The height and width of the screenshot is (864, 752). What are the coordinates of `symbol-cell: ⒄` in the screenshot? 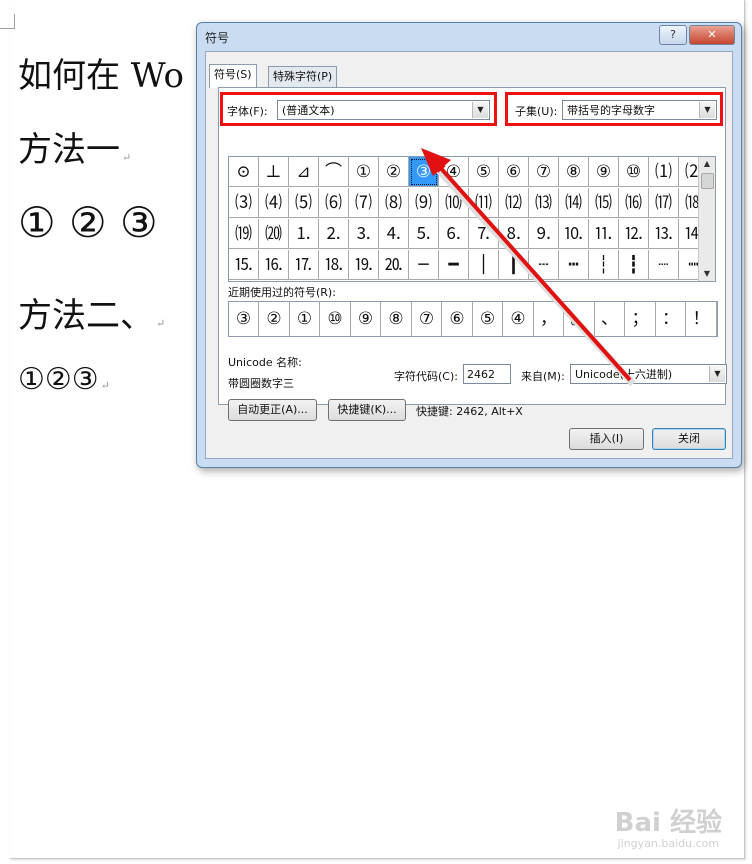 It's located at (664, 203).